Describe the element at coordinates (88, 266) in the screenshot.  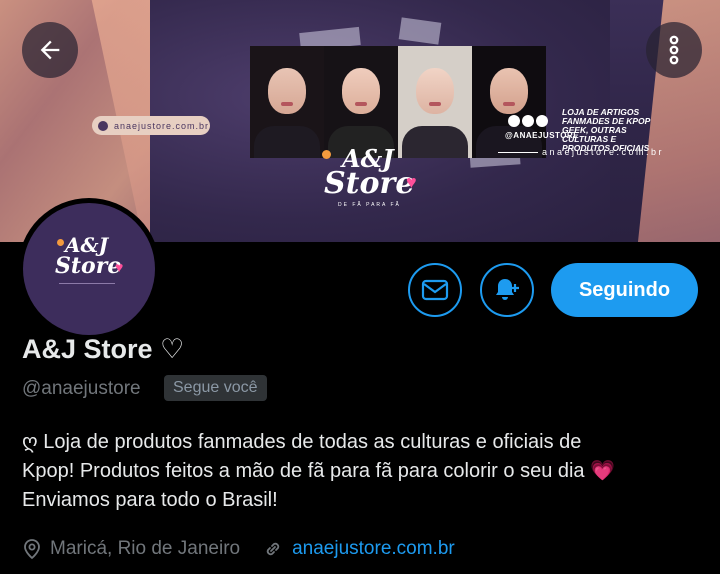
I see `avatar-logo-line2: Store` at that location.